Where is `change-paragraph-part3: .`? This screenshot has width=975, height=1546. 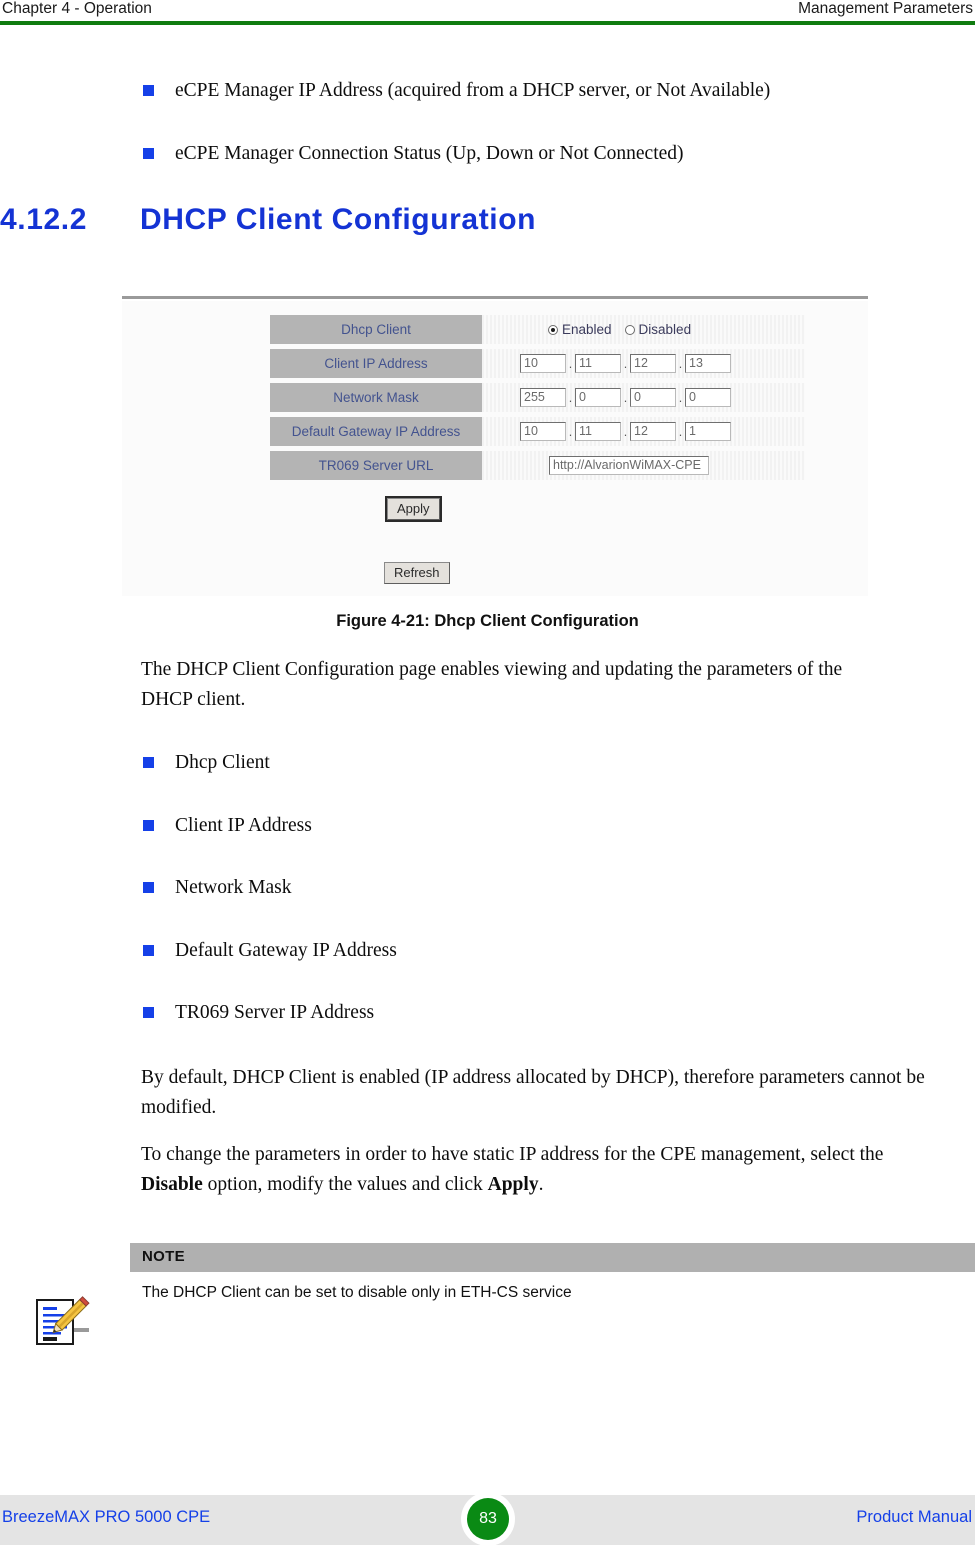
change-paragraph-part3: . is located at coordinates (541, 1184).